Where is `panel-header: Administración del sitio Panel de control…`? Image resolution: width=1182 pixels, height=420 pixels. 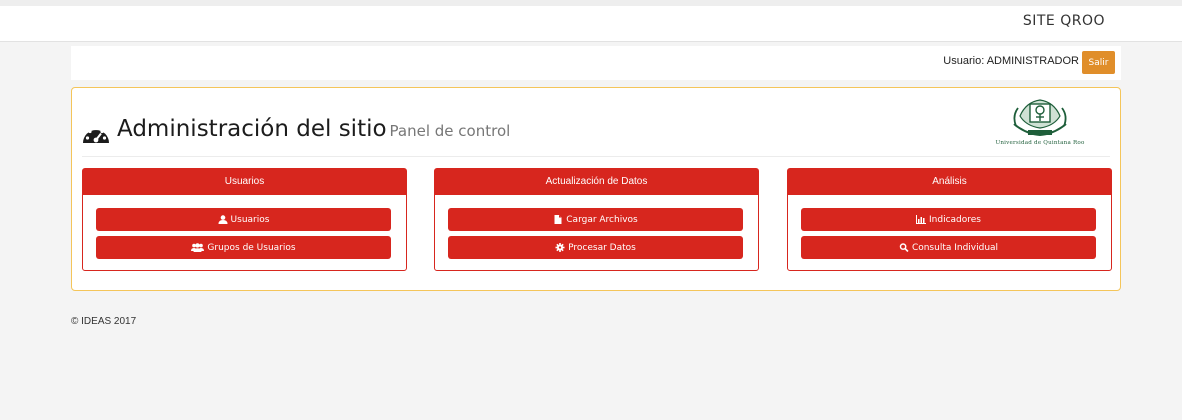
panel-header: Administración del sitio Panel de control… is located at coordinates (596, 122).